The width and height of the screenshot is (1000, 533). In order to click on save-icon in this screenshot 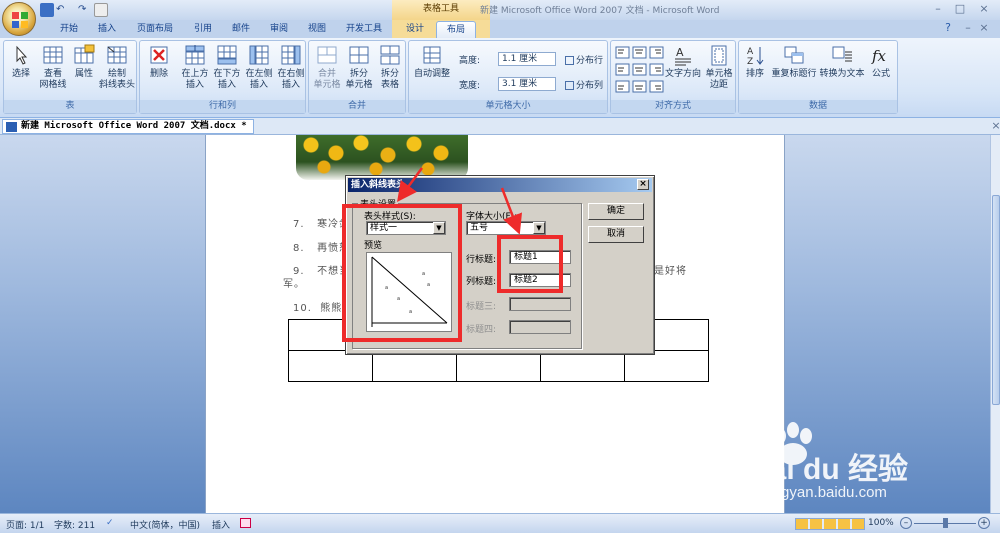, I will do `click(47, 10)`.